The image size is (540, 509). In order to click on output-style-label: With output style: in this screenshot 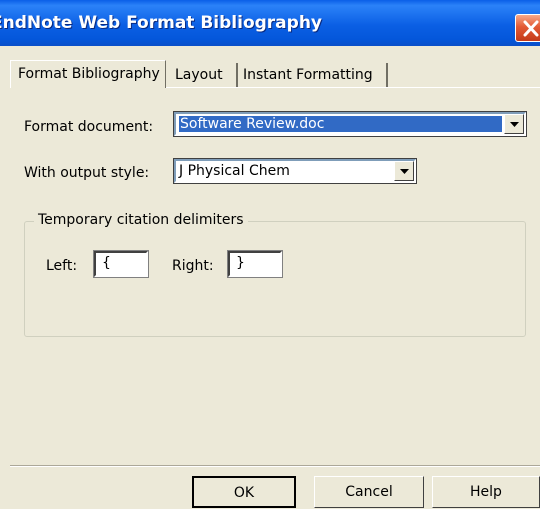, I will do `click(87, 173)`.